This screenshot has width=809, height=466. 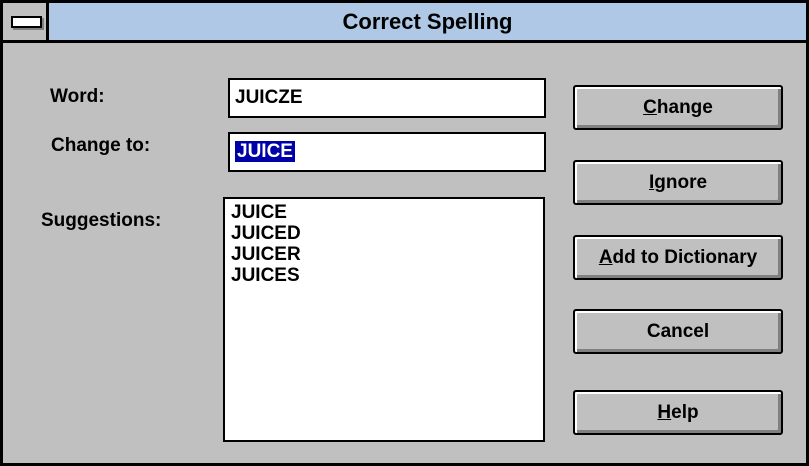 I want to click on cancel-button: Cancel, so click(x=678, y=331).